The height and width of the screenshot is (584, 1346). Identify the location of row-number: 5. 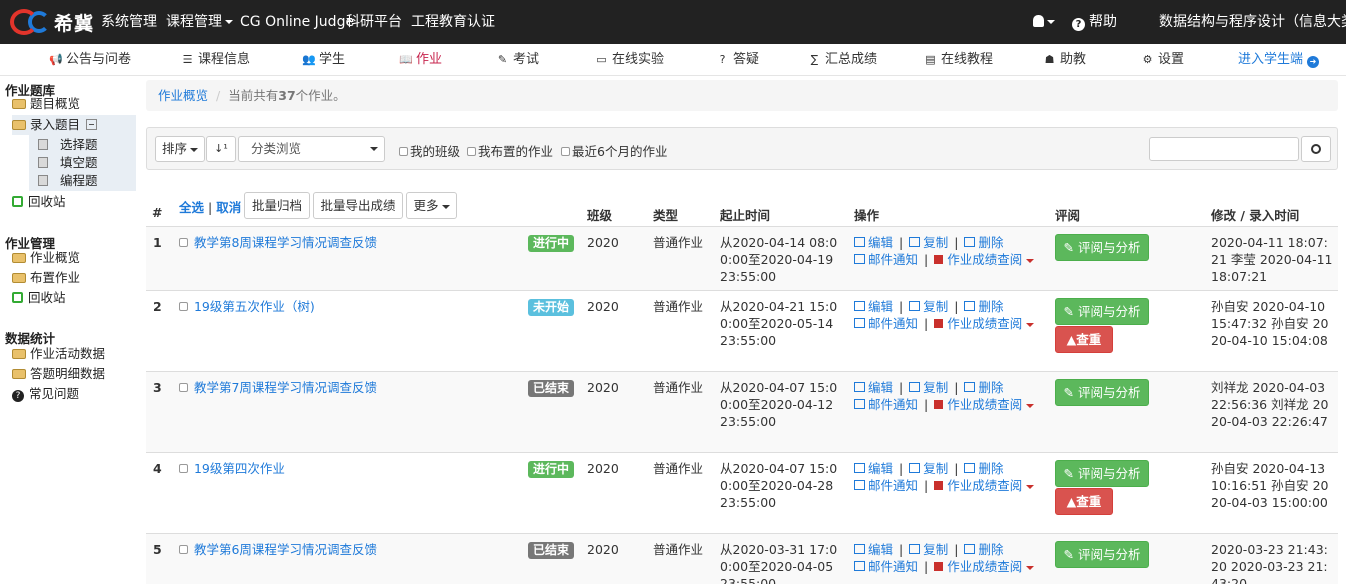
(157, 549).